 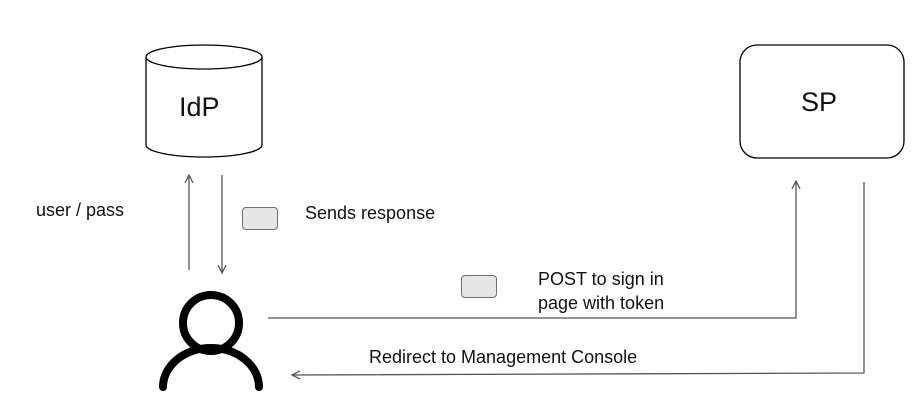 I want to click on message-chip-response, so click(x=260, y=218).